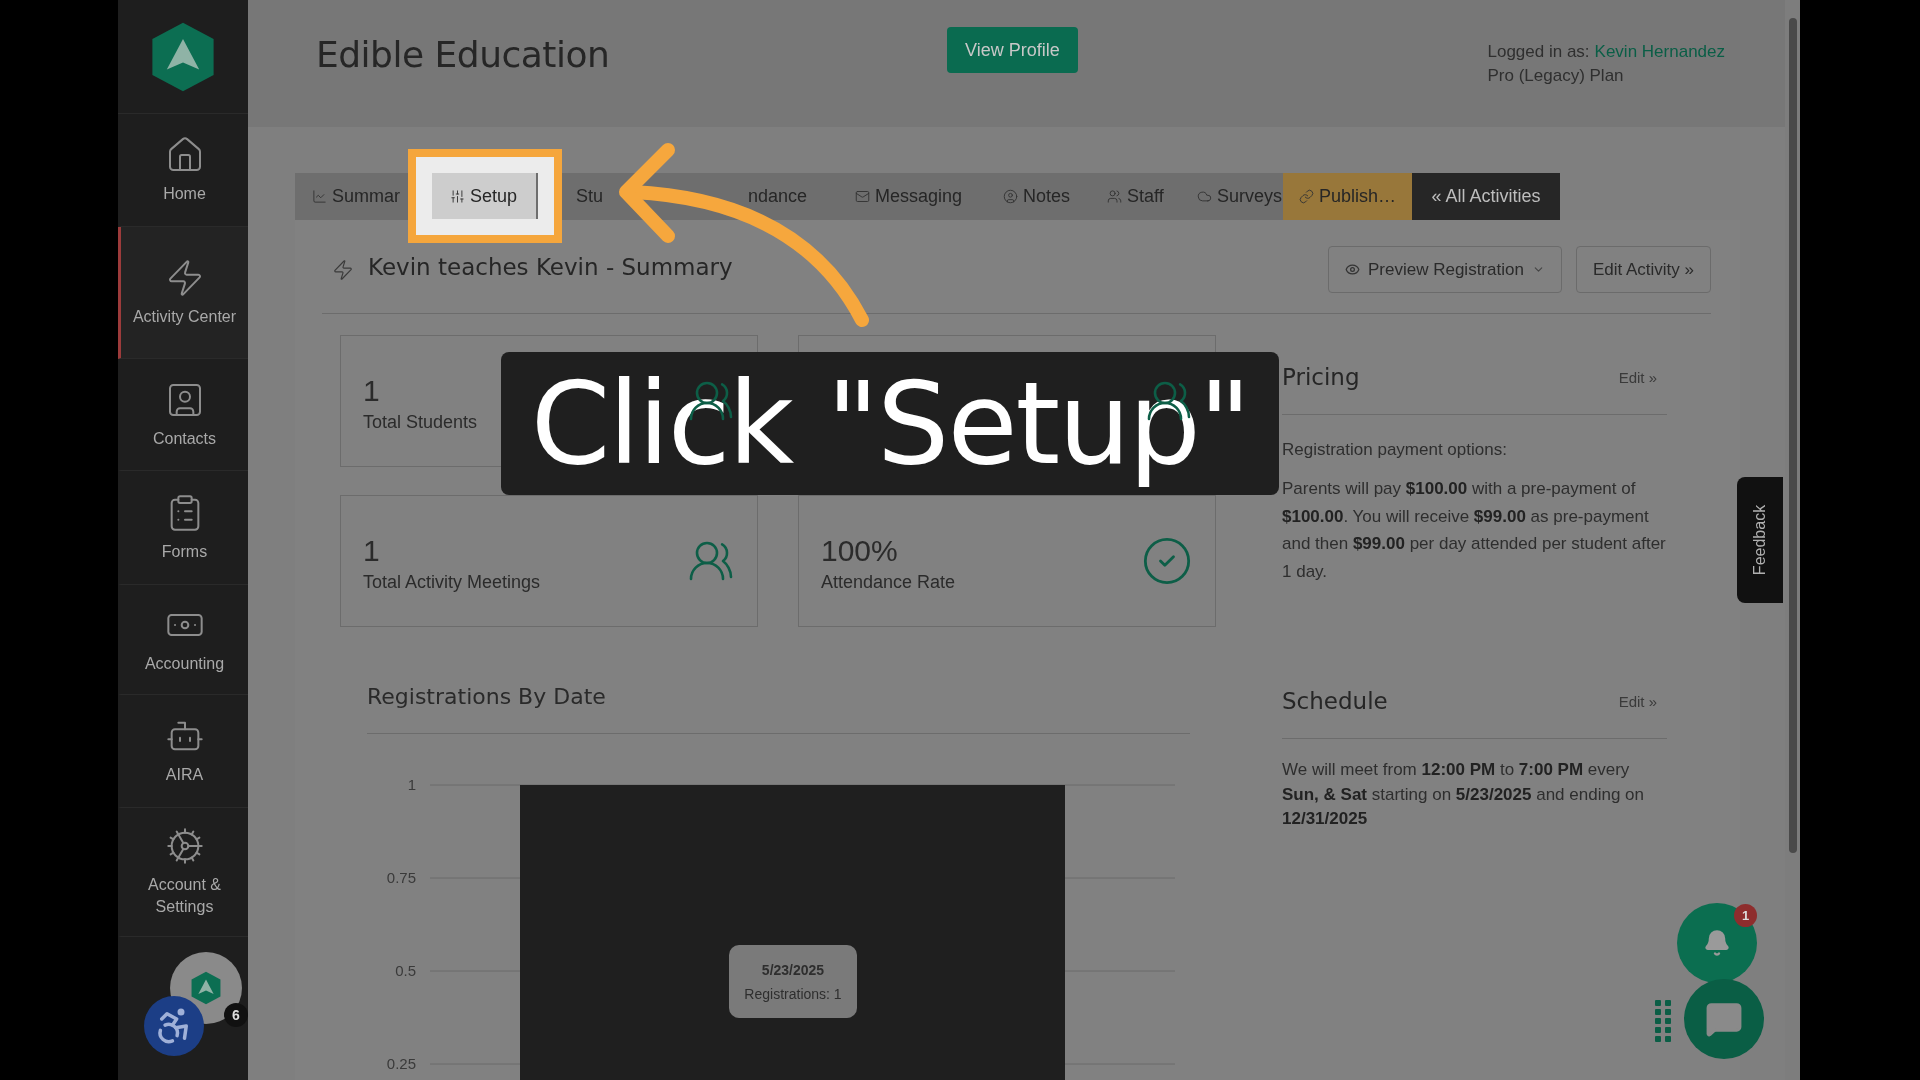  Describe the element at coordinates (1643, 269) in the screenshot. I see `edit-activity-button: Edit Activity »` at that location.